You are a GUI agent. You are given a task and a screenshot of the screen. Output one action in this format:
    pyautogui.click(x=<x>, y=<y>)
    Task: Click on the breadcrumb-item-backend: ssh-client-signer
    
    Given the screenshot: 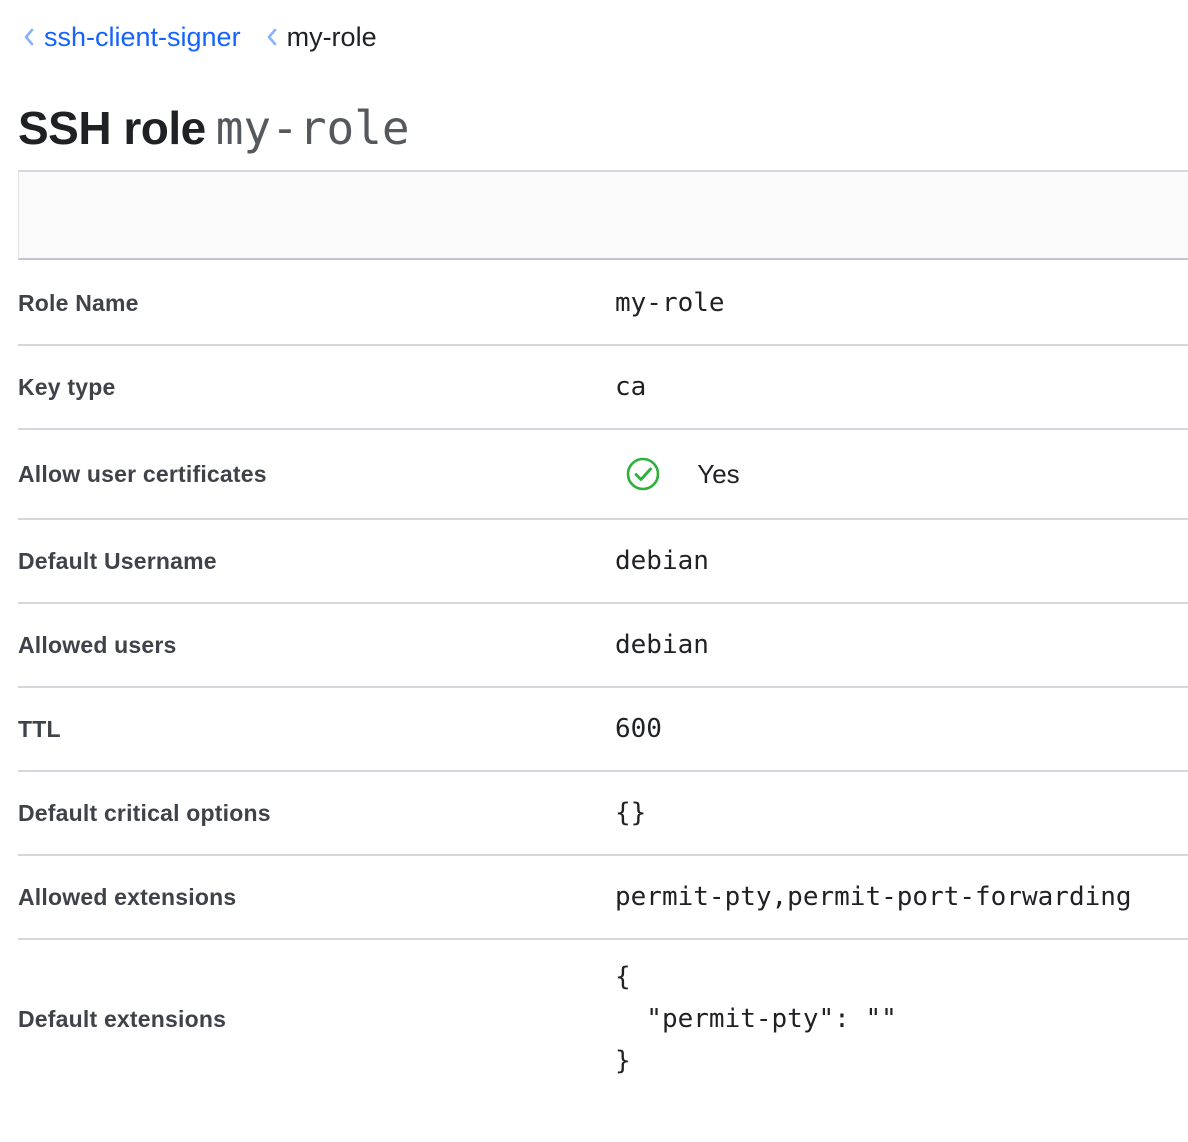 What is the action you would take?
    pyautogui.click(x=129, y=37)
    